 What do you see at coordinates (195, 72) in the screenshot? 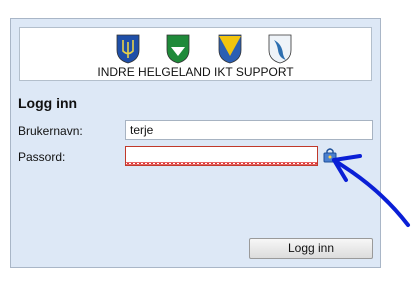
I see `org-name: INDRE HELGELAND IKT SUPPORT` at bounding box center [195, 72].